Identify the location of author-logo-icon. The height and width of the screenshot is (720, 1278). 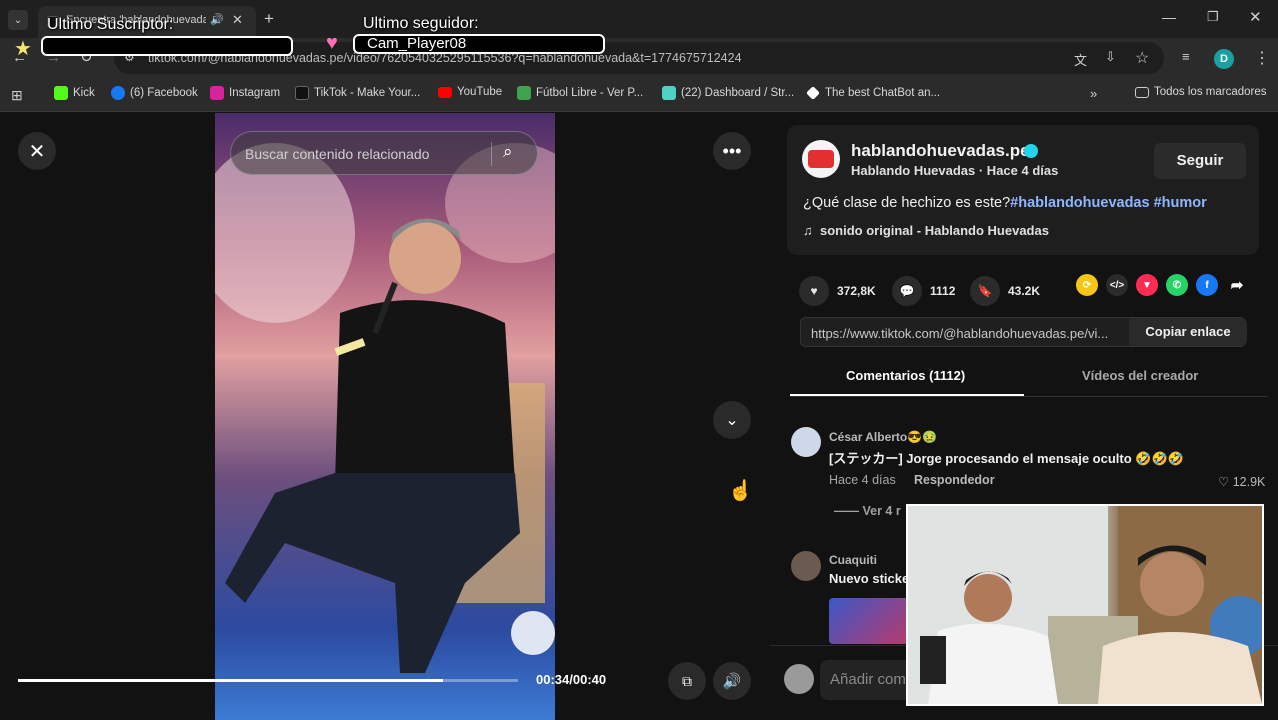
(821, 159).